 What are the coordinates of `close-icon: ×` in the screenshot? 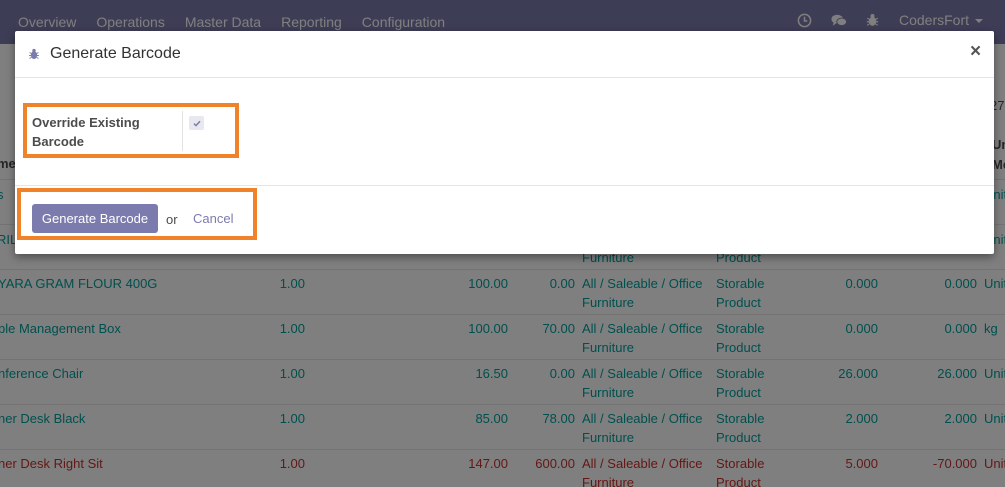 It's located at (975, 51).